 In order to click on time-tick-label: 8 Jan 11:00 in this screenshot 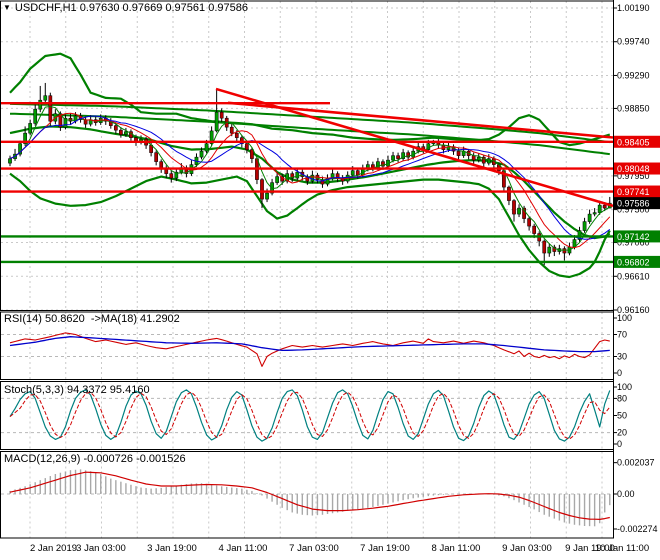, I will do `click(456, 548)`.